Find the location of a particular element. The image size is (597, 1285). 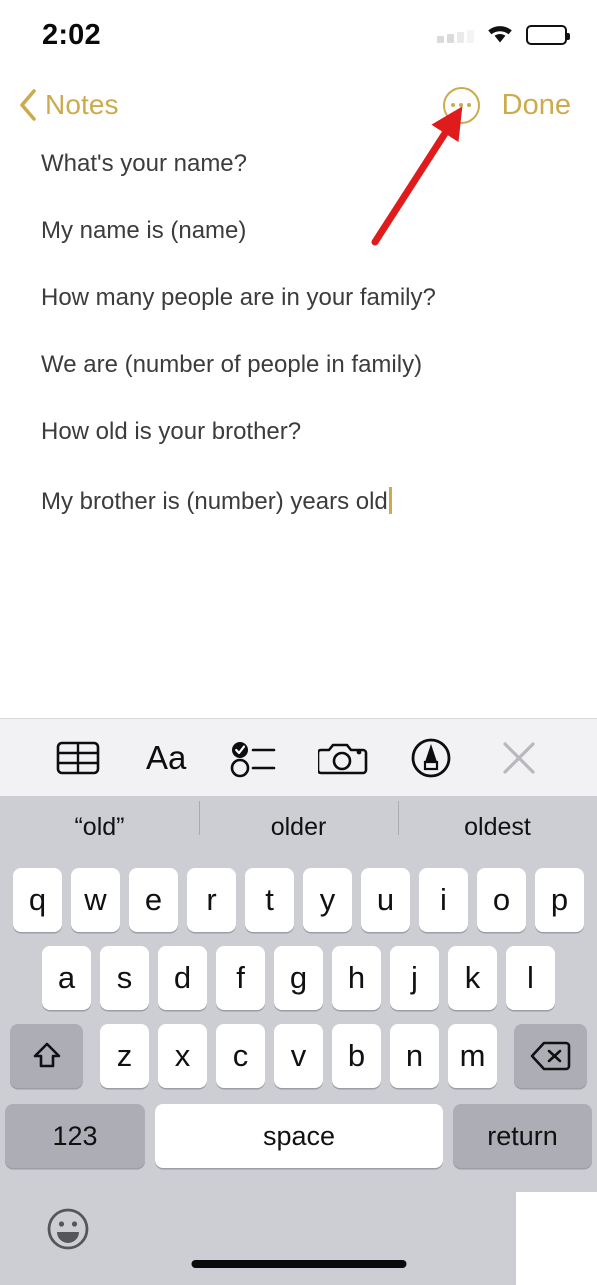

back-button-label: Notes is located at coordinates (82, 104).